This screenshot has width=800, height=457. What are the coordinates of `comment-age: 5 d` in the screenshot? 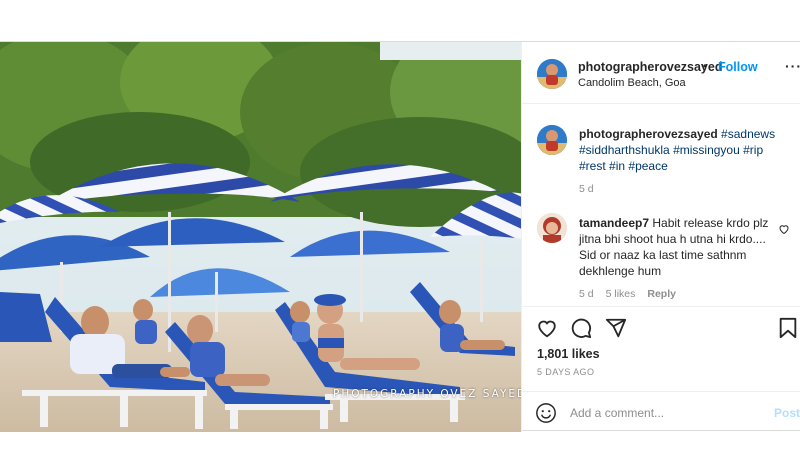 It's located at (586, 294).